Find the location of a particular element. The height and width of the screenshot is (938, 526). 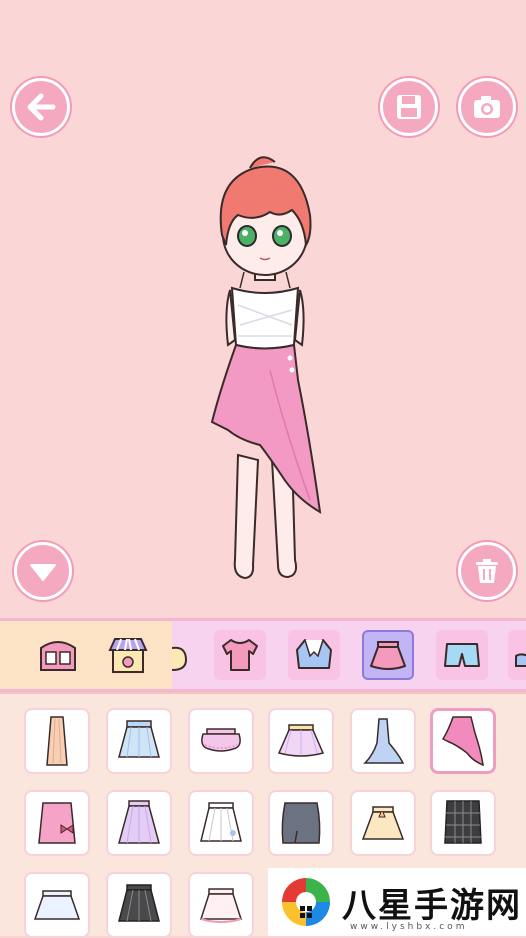

white-flower-skirt-icon is located at coordinates (221, 822).